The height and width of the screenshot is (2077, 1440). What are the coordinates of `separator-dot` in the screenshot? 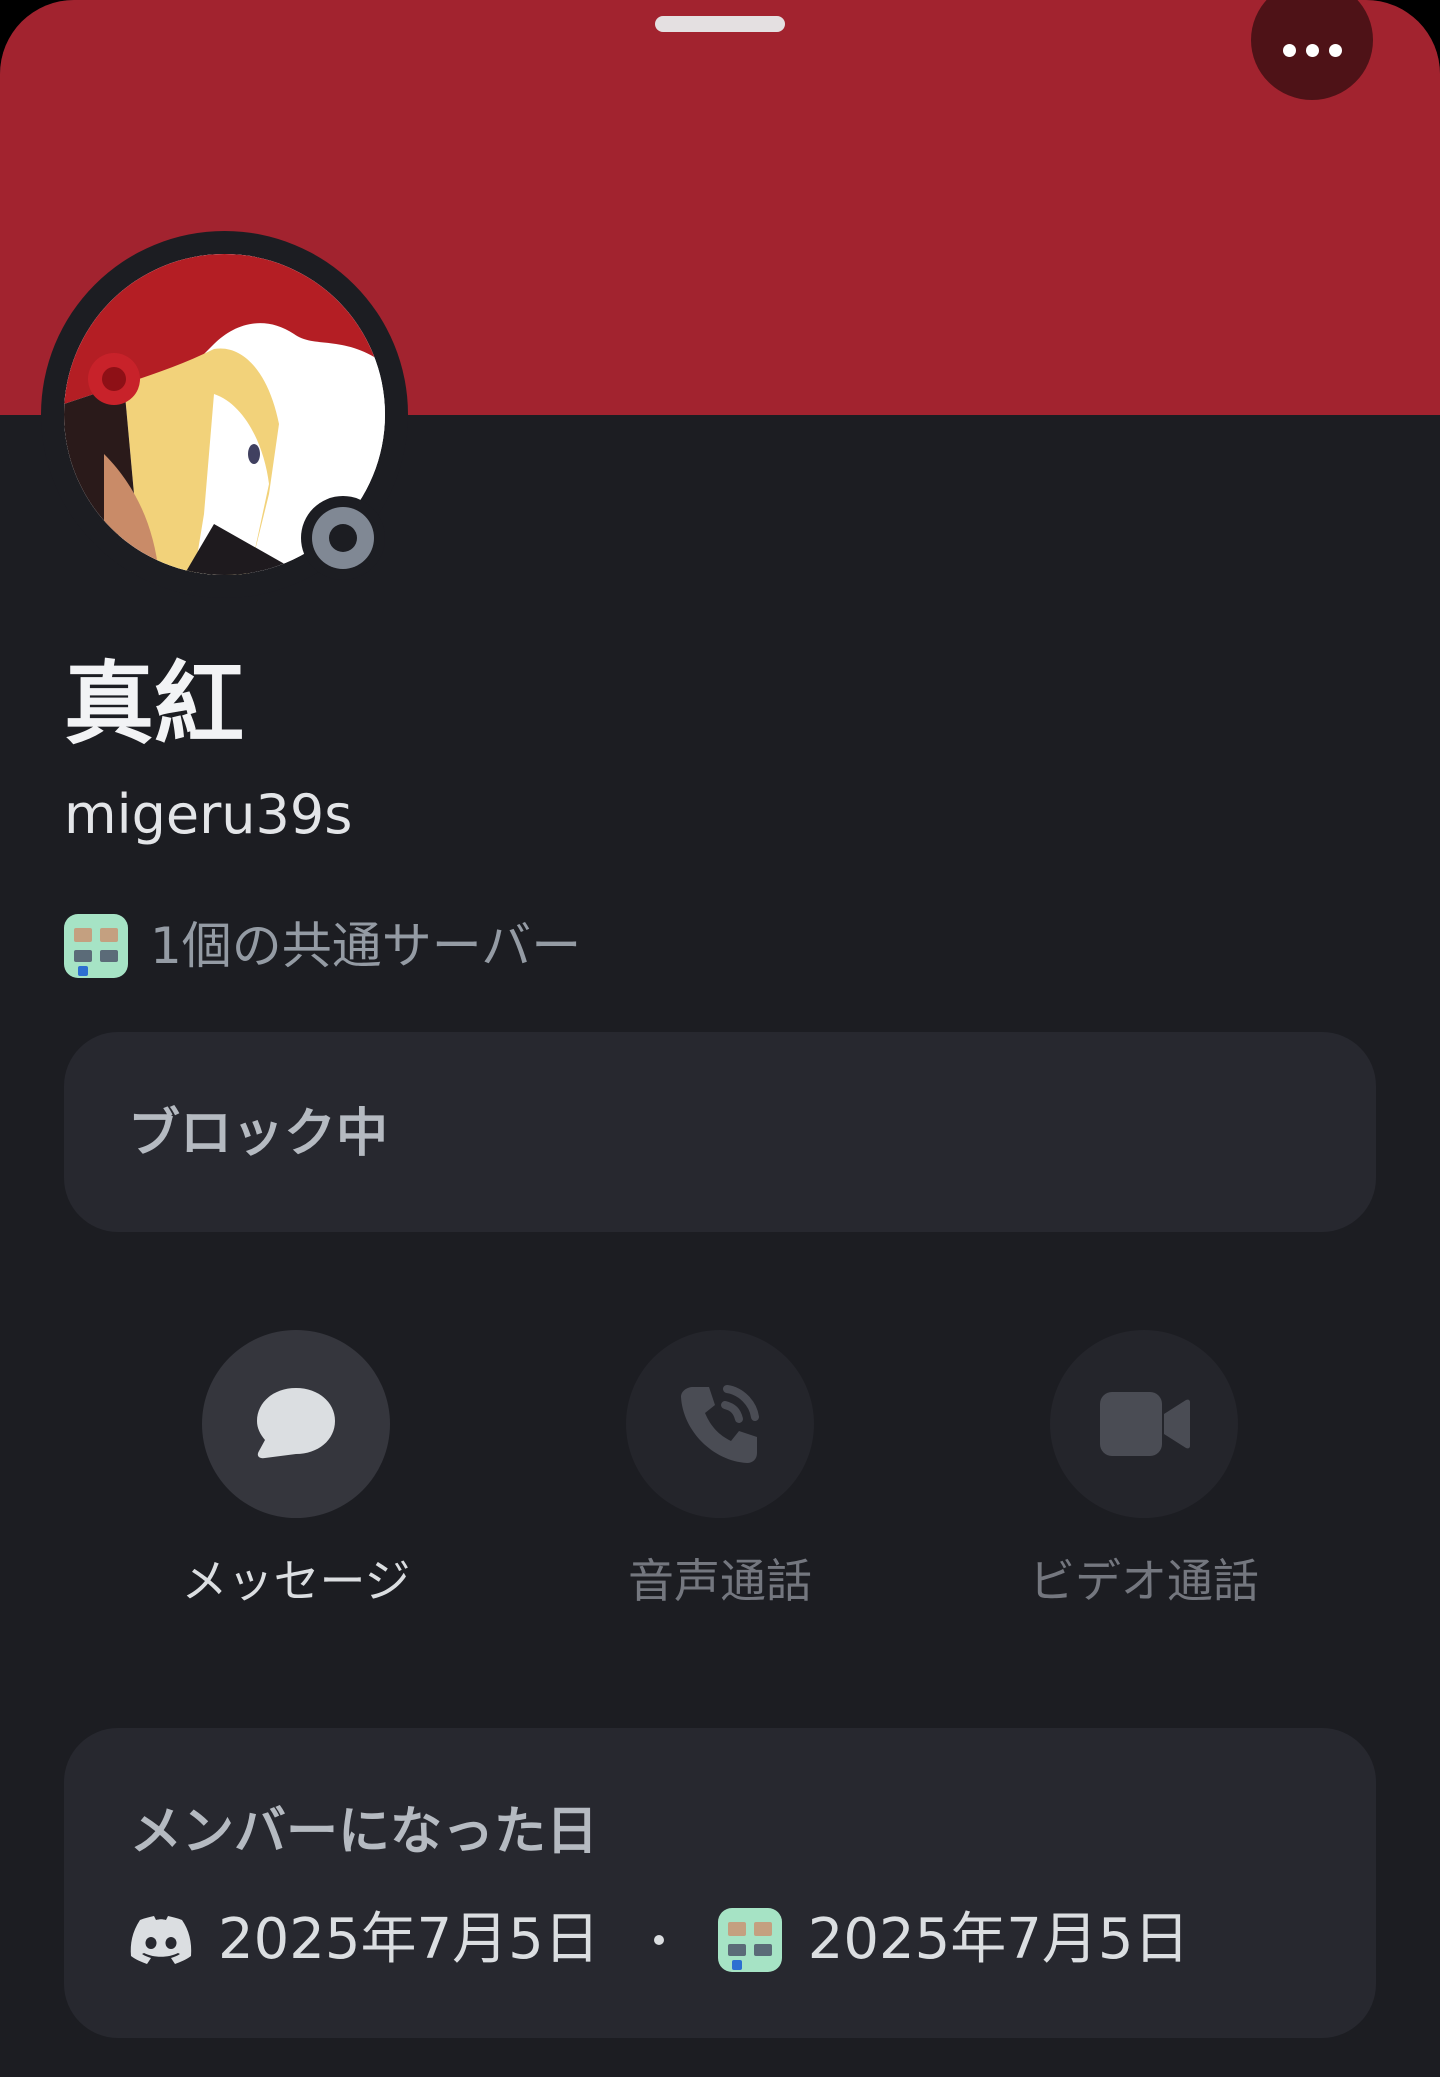 It's located at (658, 1940).